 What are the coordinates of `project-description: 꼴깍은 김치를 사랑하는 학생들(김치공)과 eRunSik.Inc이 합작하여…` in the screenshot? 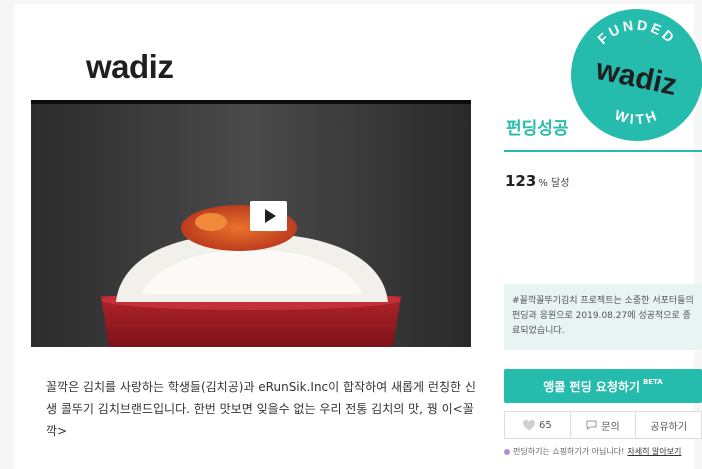 It's located at (261, 409).